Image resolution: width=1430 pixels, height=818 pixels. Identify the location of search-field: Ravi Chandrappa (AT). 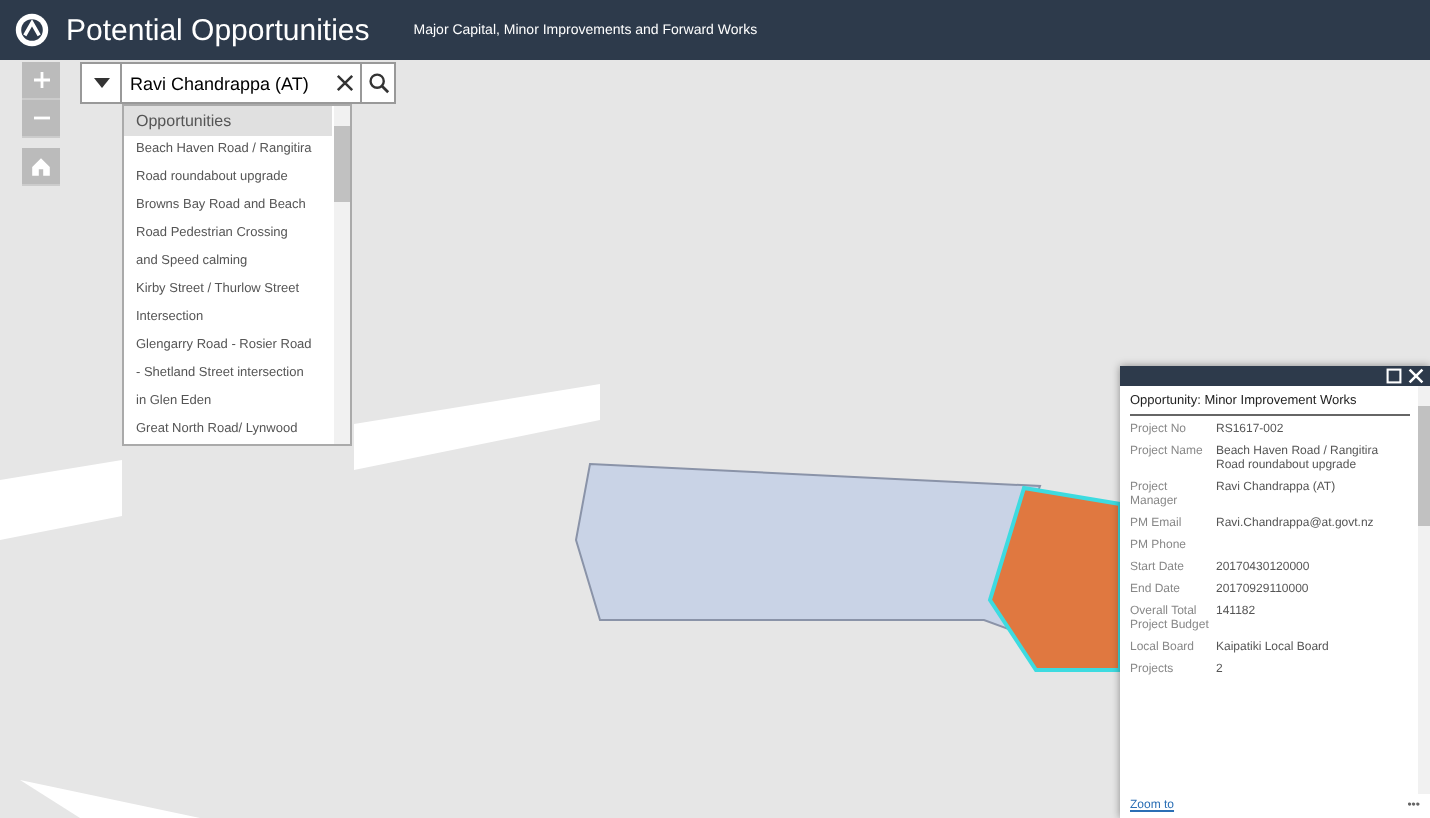
(226, 83).